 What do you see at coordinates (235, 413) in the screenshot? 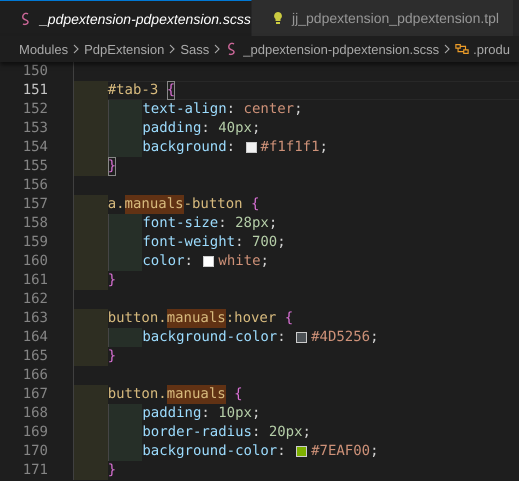
I see `number-value: 10px` at bounding box center [235, 413].